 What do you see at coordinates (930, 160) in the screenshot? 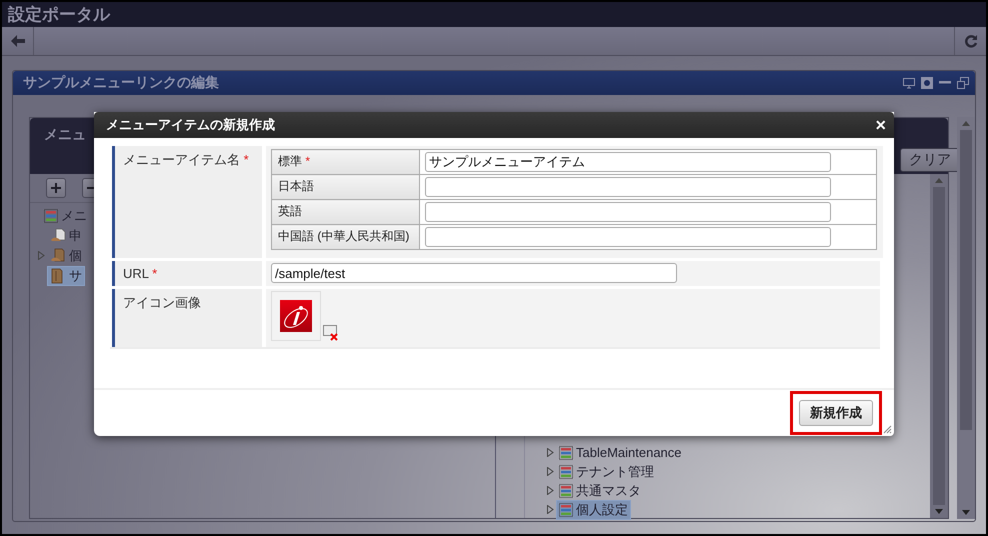
I see `clear-button: クリア` at bounding box center [930, 160].